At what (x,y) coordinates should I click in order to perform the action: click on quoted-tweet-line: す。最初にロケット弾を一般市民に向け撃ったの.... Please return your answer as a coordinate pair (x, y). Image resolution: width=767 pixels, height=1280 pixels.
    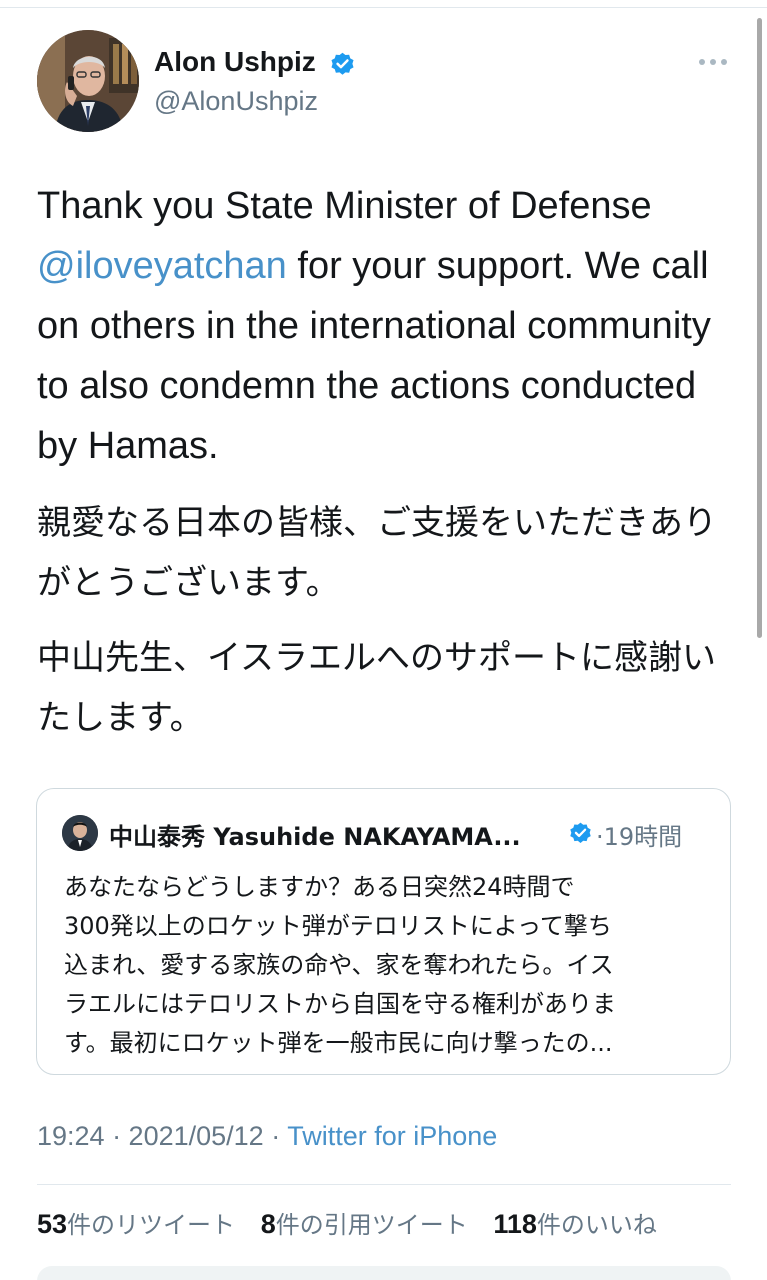
    Looking at the image, I should click on (338, 1043).